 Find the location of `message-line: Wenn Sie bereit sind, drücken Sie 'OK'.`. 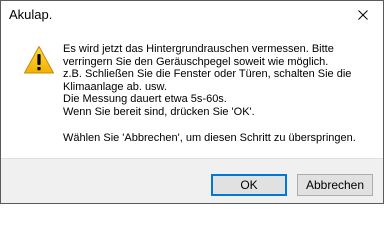

message-line: Wenn Sie bereit sind, drücken Sie 'OK'. is located at coordinates (159, 111).